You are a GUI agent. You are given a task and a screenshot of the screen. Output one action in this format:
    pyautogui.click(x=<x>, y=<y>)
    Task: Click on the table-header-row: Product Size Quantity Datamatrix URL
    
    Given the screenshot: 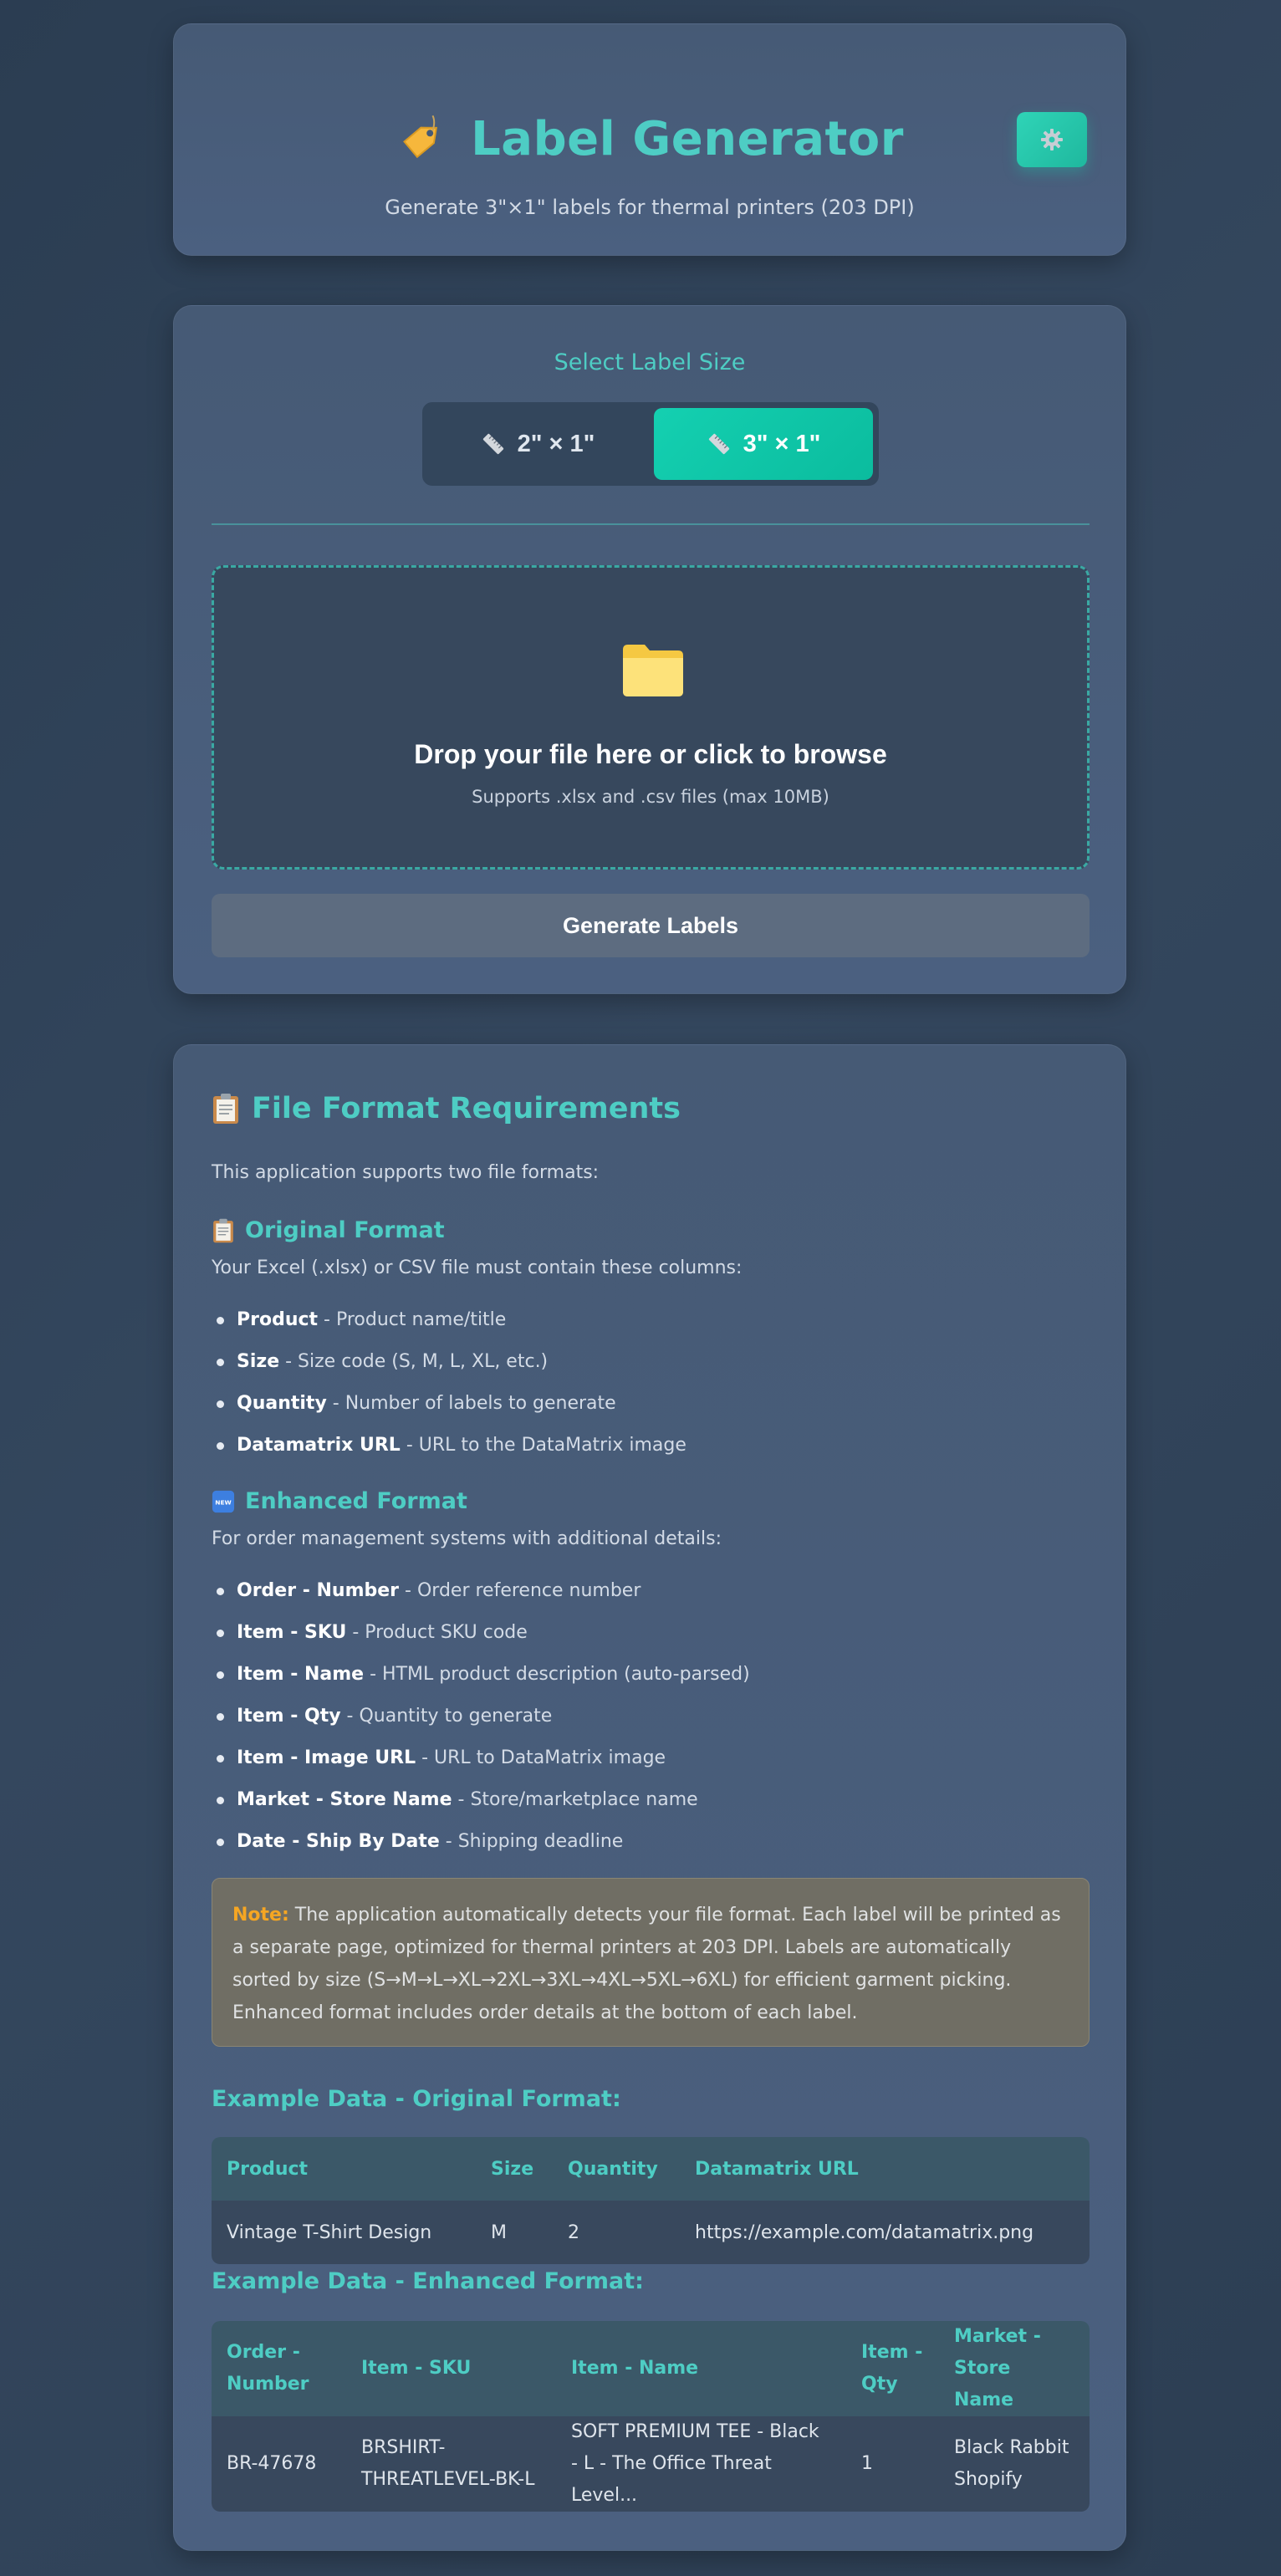 What is the action you would take?
    pyautogui.click(x=651, y=2169)
    